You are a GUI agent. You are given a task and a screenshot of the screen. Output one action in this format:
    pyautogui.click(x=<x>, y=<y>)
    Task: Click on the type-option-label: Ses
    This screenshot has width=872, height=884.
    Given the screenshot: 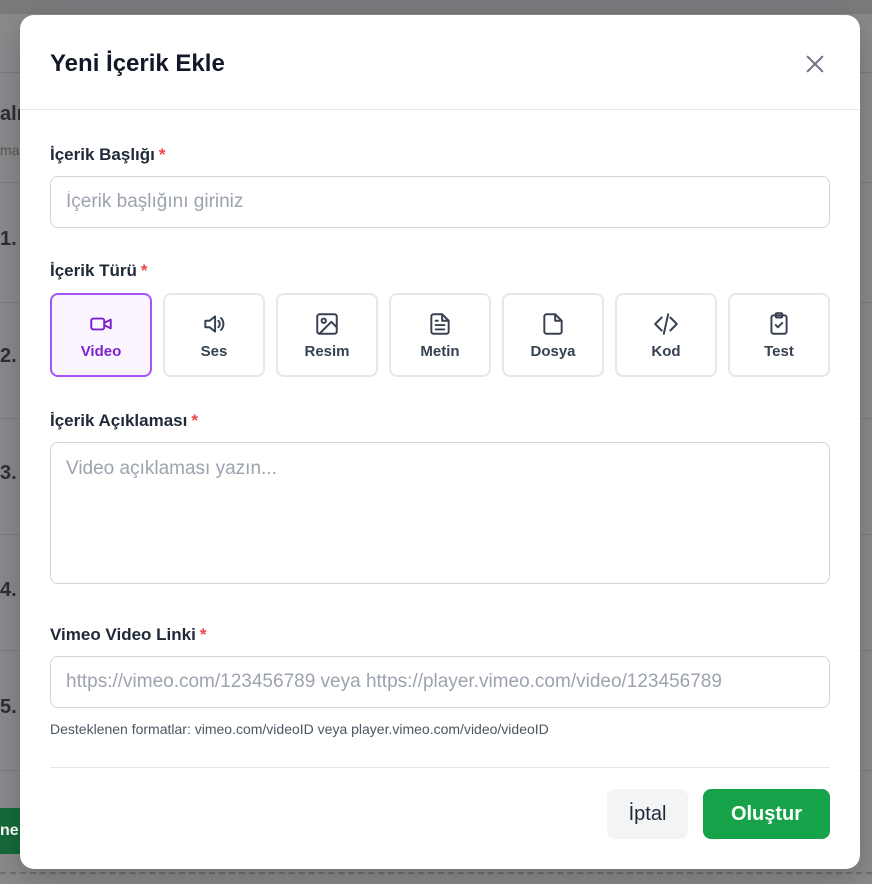 What is the action you would take?
    pyautogui.click(x=214, y=351)
    